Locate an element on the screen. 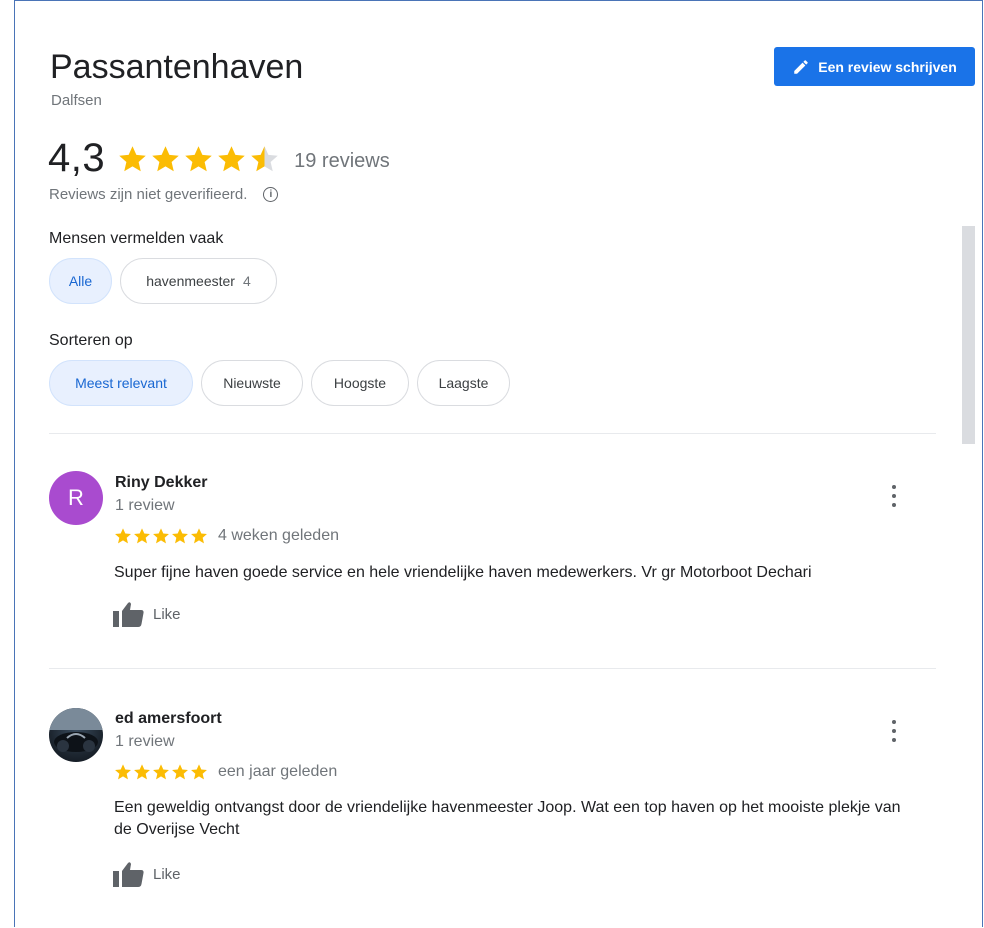  place-location: Dalfsen is located at coordinates (76, 100).